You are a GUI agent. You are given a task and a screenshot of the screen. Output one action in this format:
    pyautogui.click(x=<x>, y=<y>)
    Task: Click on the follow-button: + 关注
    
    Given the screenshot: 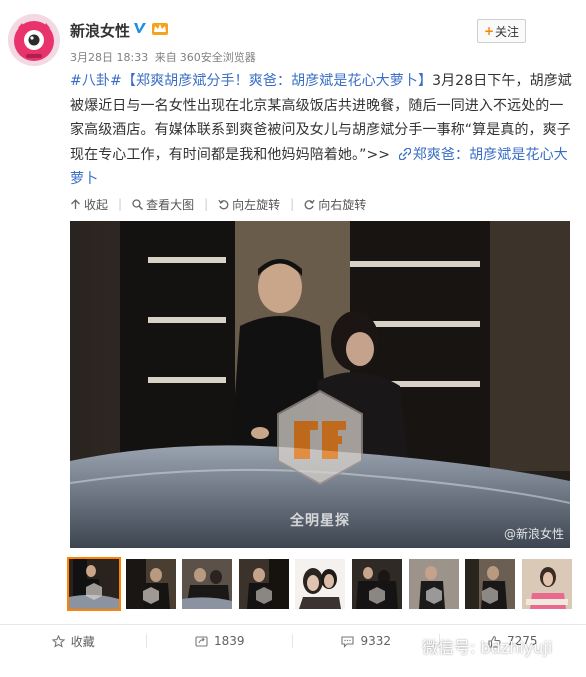 What is the action you would take?
    pyautogui.click(x=501, y=31)
    